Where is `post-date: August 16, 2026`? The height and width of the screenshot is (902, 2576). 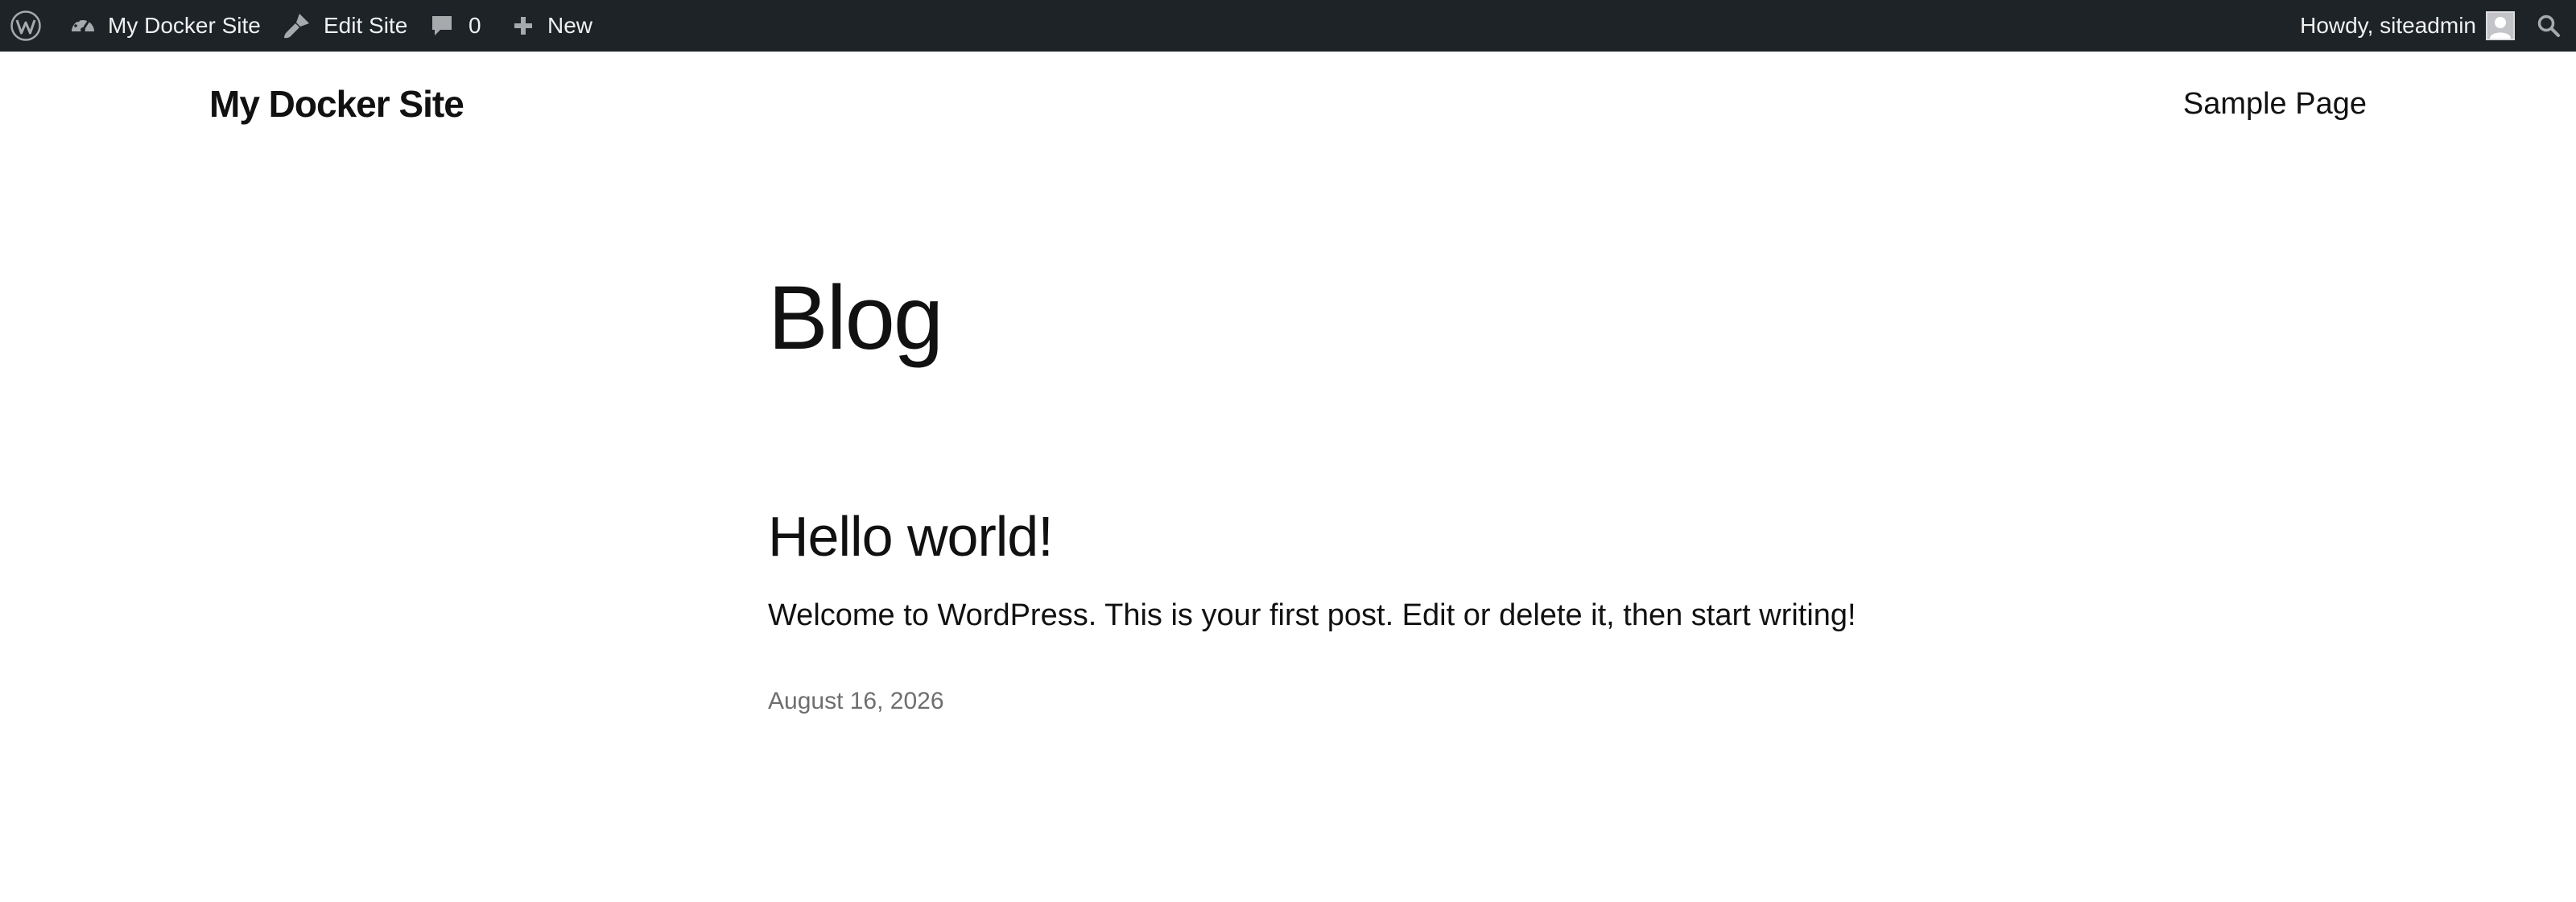
post-date: August 16, 2026 is located at coordinates (856, 701).